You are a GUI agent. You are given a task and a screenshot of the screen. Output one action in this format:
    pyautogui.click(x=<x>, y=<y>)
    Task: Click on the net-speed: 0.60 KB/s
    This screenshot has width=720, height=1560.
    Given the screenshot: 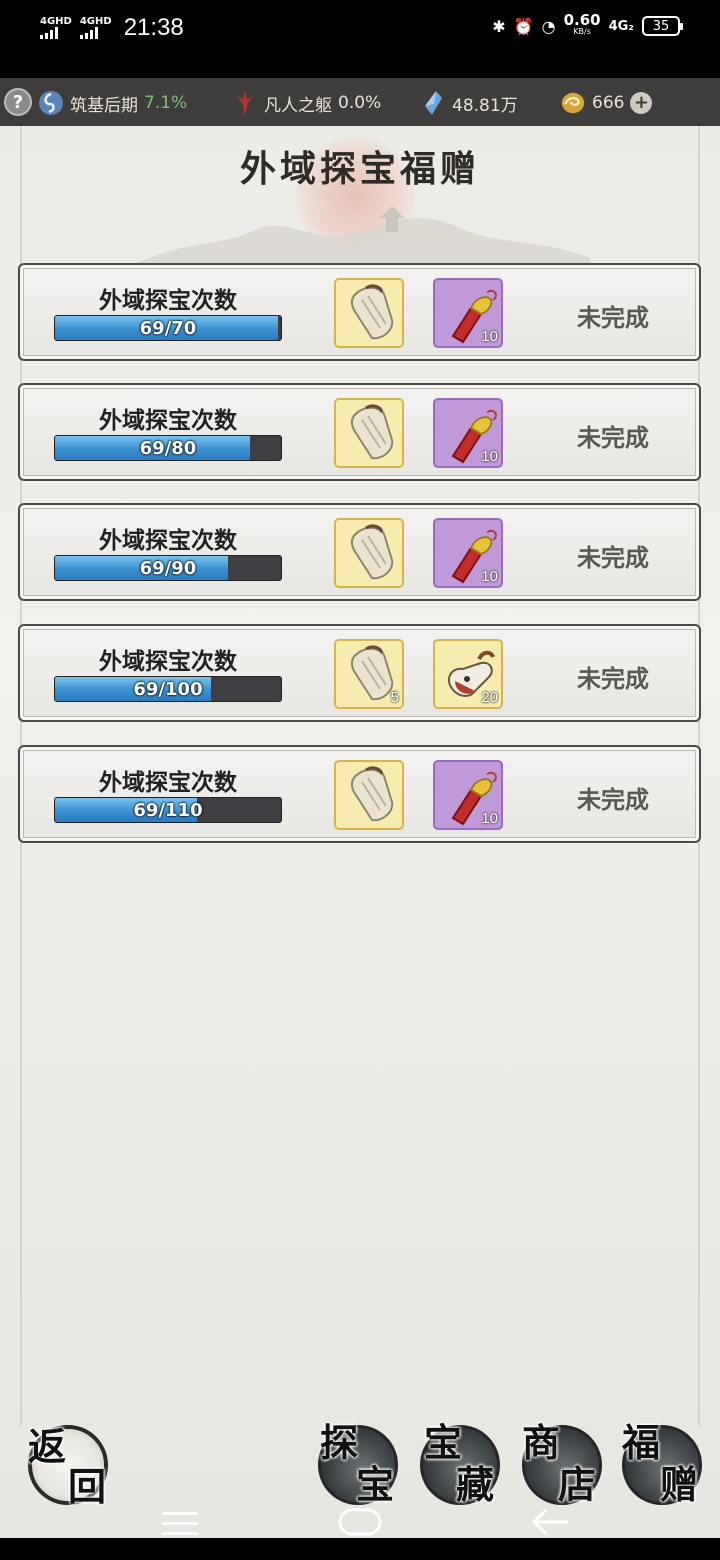 What is the action you would take?
    pyautogui.click(x=582, y=24)
    